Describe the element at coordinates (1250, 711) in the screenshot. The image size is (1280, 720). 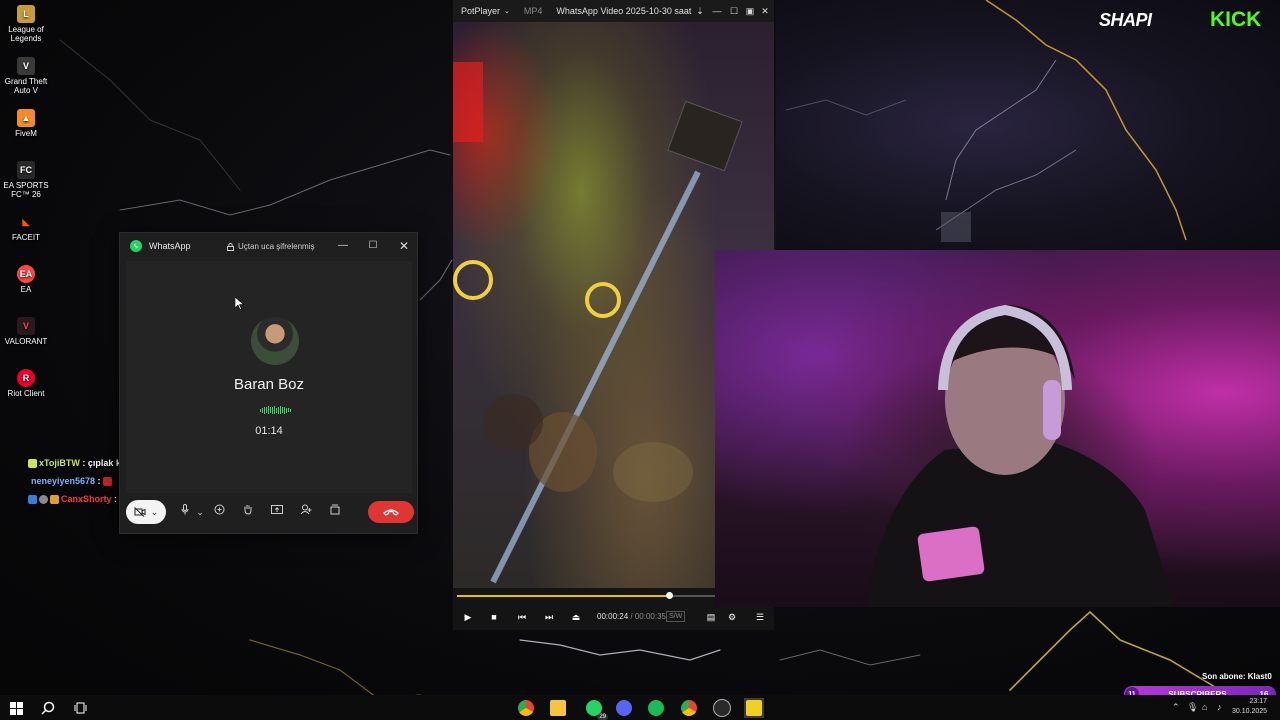
I see `clock-date: 30.10.2025` at that location.